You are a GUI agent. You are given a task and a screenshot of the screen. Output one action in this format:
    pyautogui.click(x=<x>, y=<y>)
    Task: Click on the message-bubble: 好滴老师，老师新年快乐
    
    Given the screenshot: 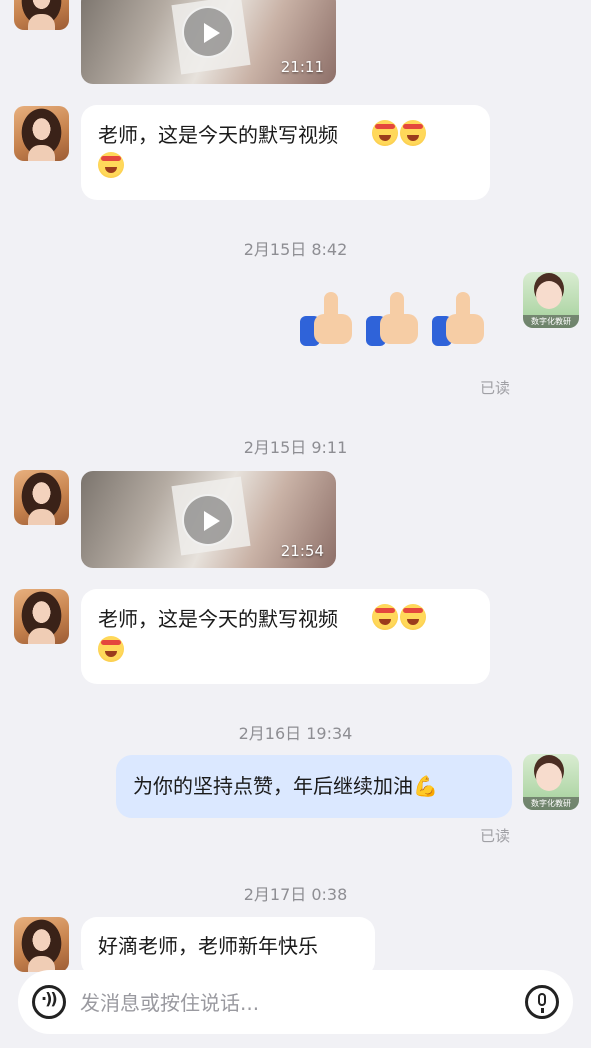 What is the action you would take?
    pyautogui.click(x=228, y=947)
    